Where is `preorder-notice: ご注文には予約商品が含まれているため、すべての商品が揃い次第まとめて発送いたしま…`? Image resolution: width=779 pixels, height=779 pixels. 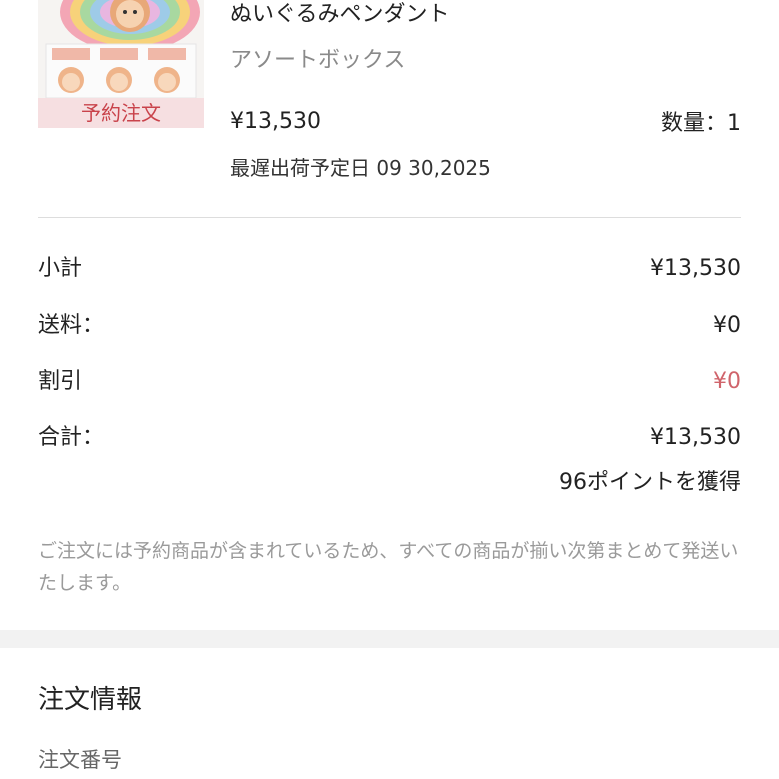
preorder-notice: ご注文には予約商品が含まれているため、すべての商品が揃い次第まとめて発送いたしま… is located at coordinates (388, 567).